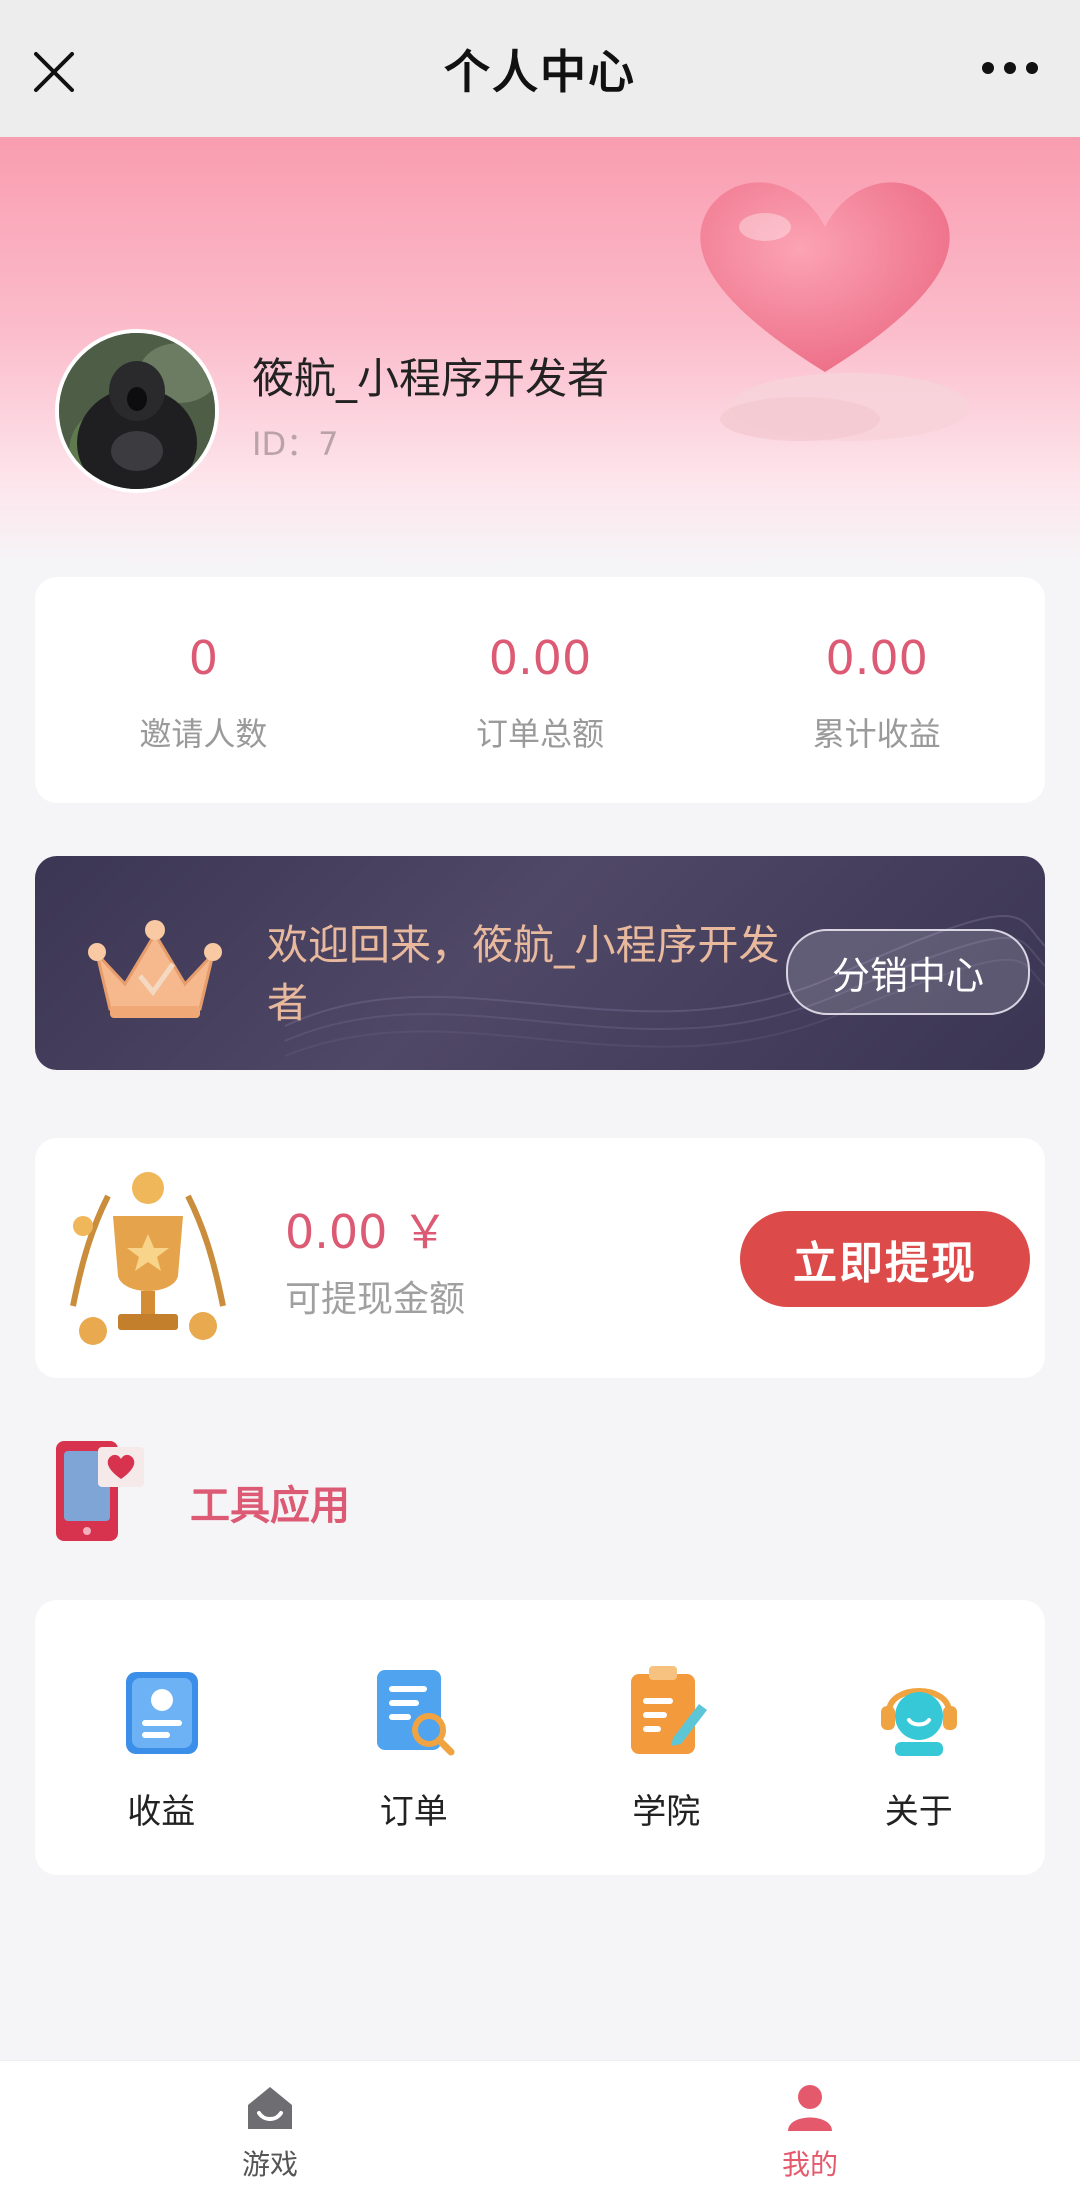 The height and width of the screenshot is (2198, 1080). Describe the element at coordinates (54, 72) in the screenshot. I see `close-icon` at that location.